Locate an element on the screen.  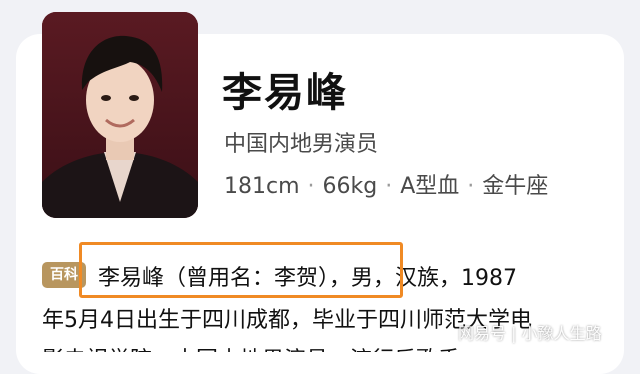
height: 181cm is located at coordinates (262, 186).